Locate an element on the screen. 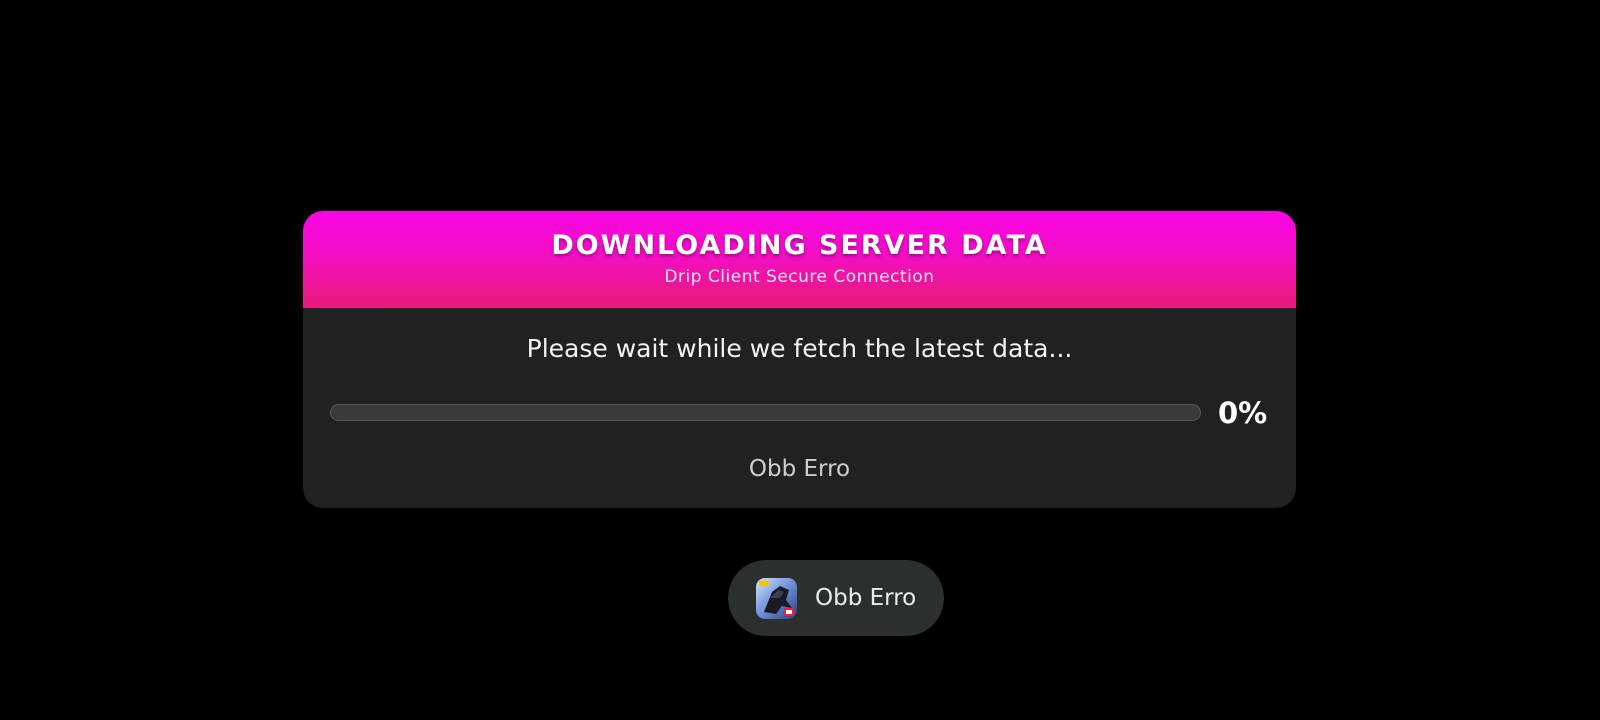 This screenshot has height=720, width=1600. dialog-title: DOWNLOADING SERVER DATA is located at coordinates (799, 245).